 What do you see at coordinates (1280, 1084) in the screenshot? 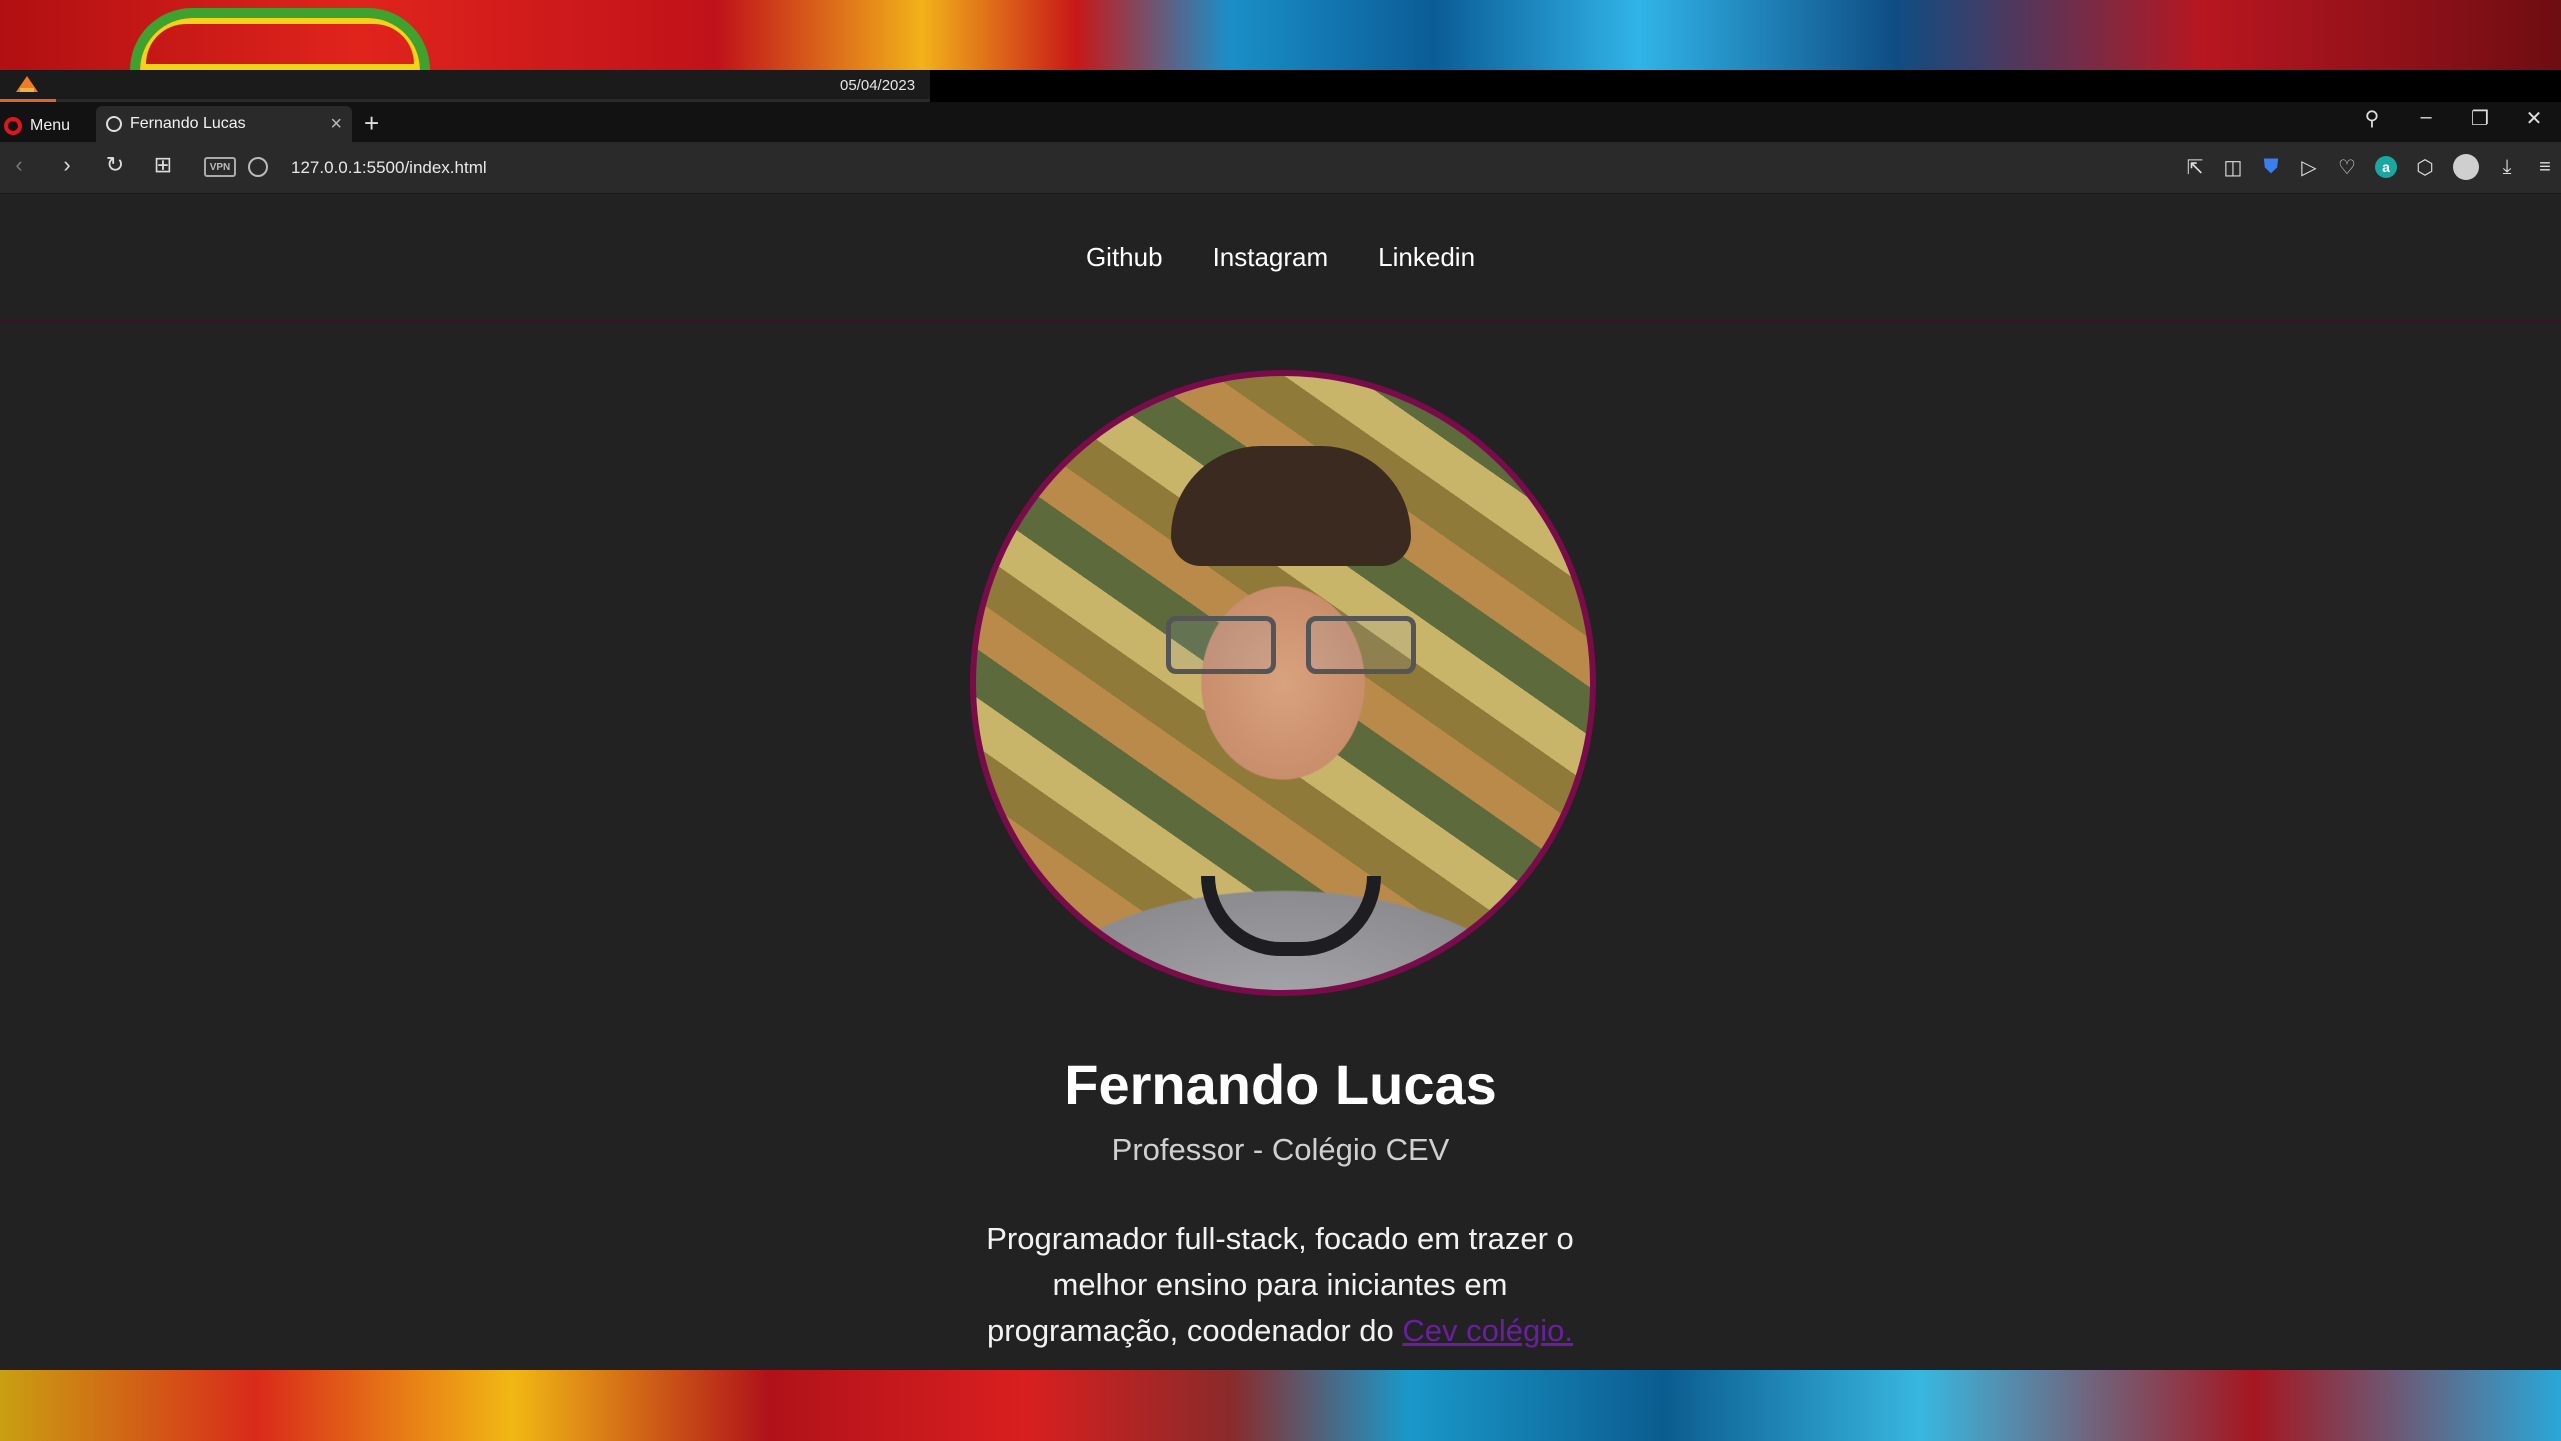
I see `profile-name: Fernando Lucas` at bounding box center [1280, 1084].